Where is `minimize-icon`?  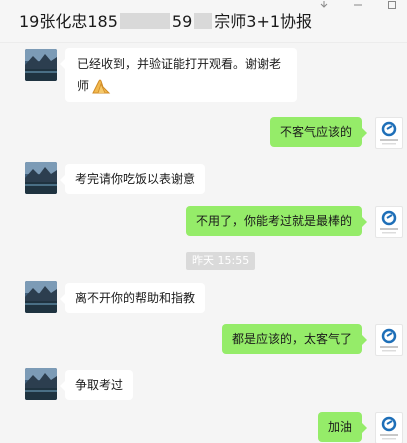 minimize-icon is located at coordinates (358, 6).